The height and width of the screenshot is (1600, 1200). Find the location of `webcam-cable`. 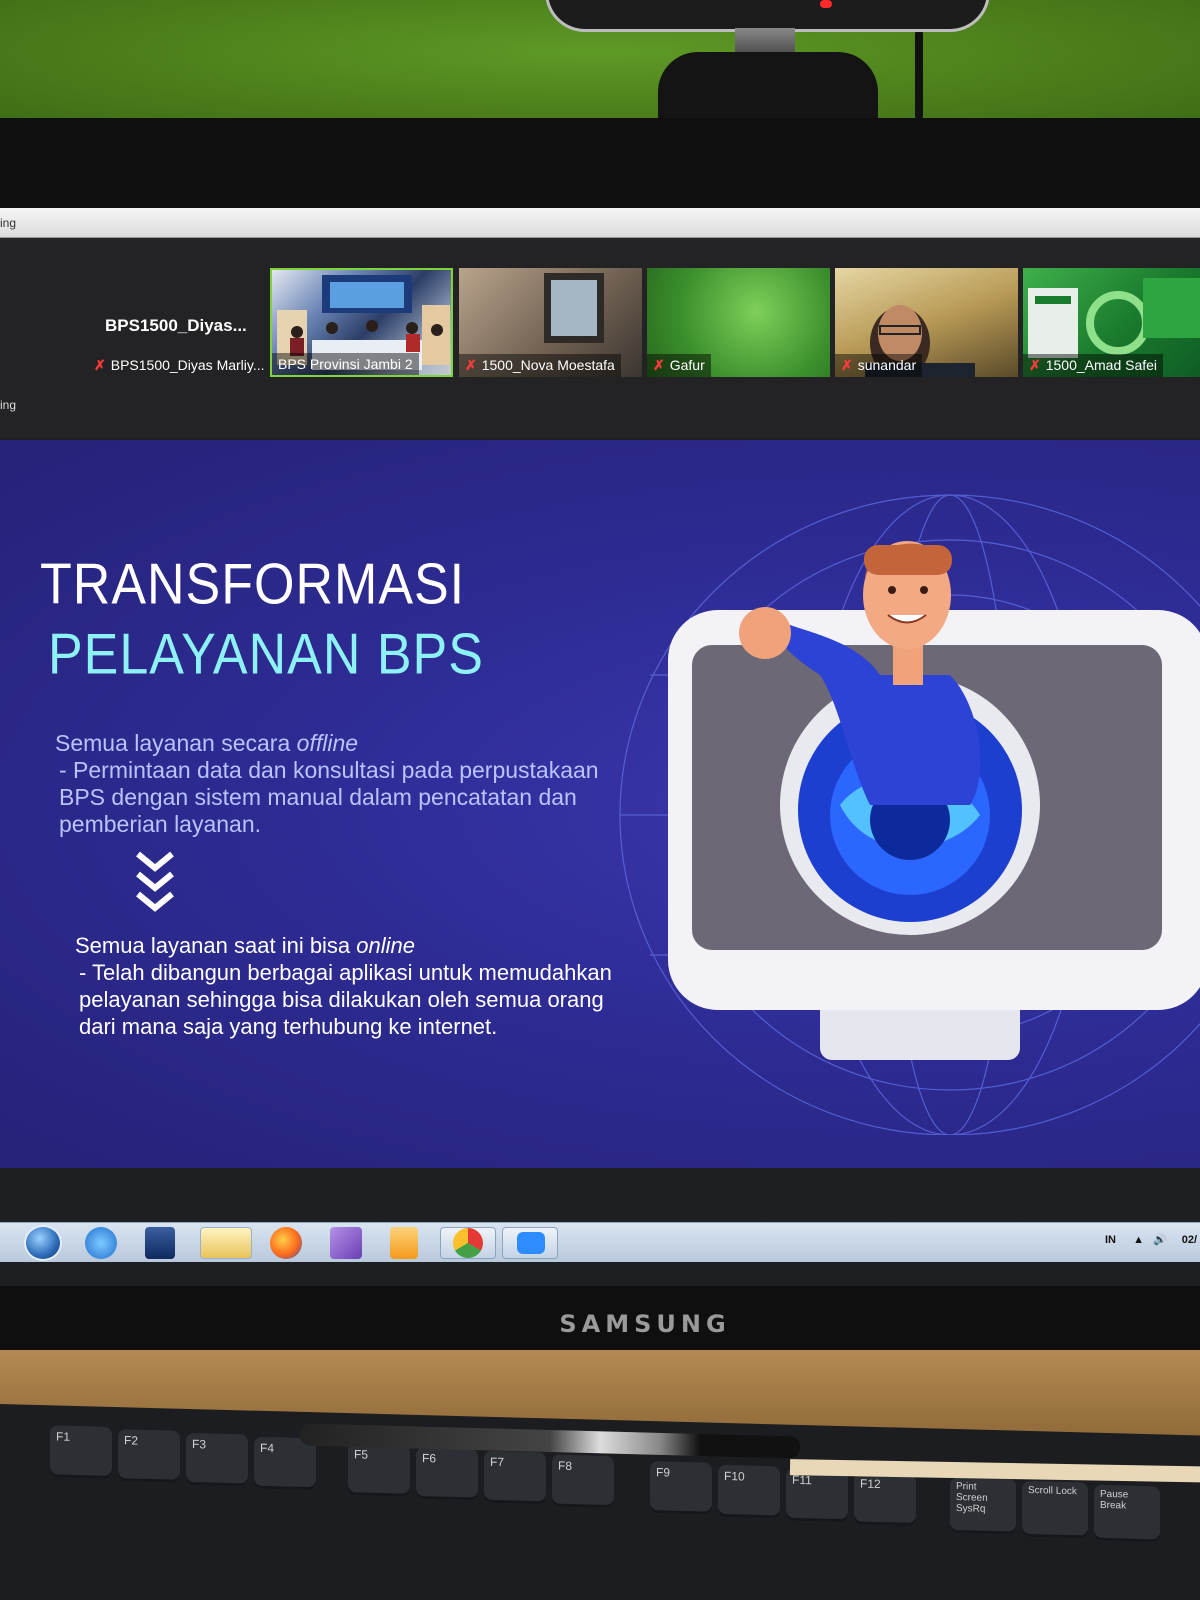

webcam-cable is located at coordinates (919, 75).